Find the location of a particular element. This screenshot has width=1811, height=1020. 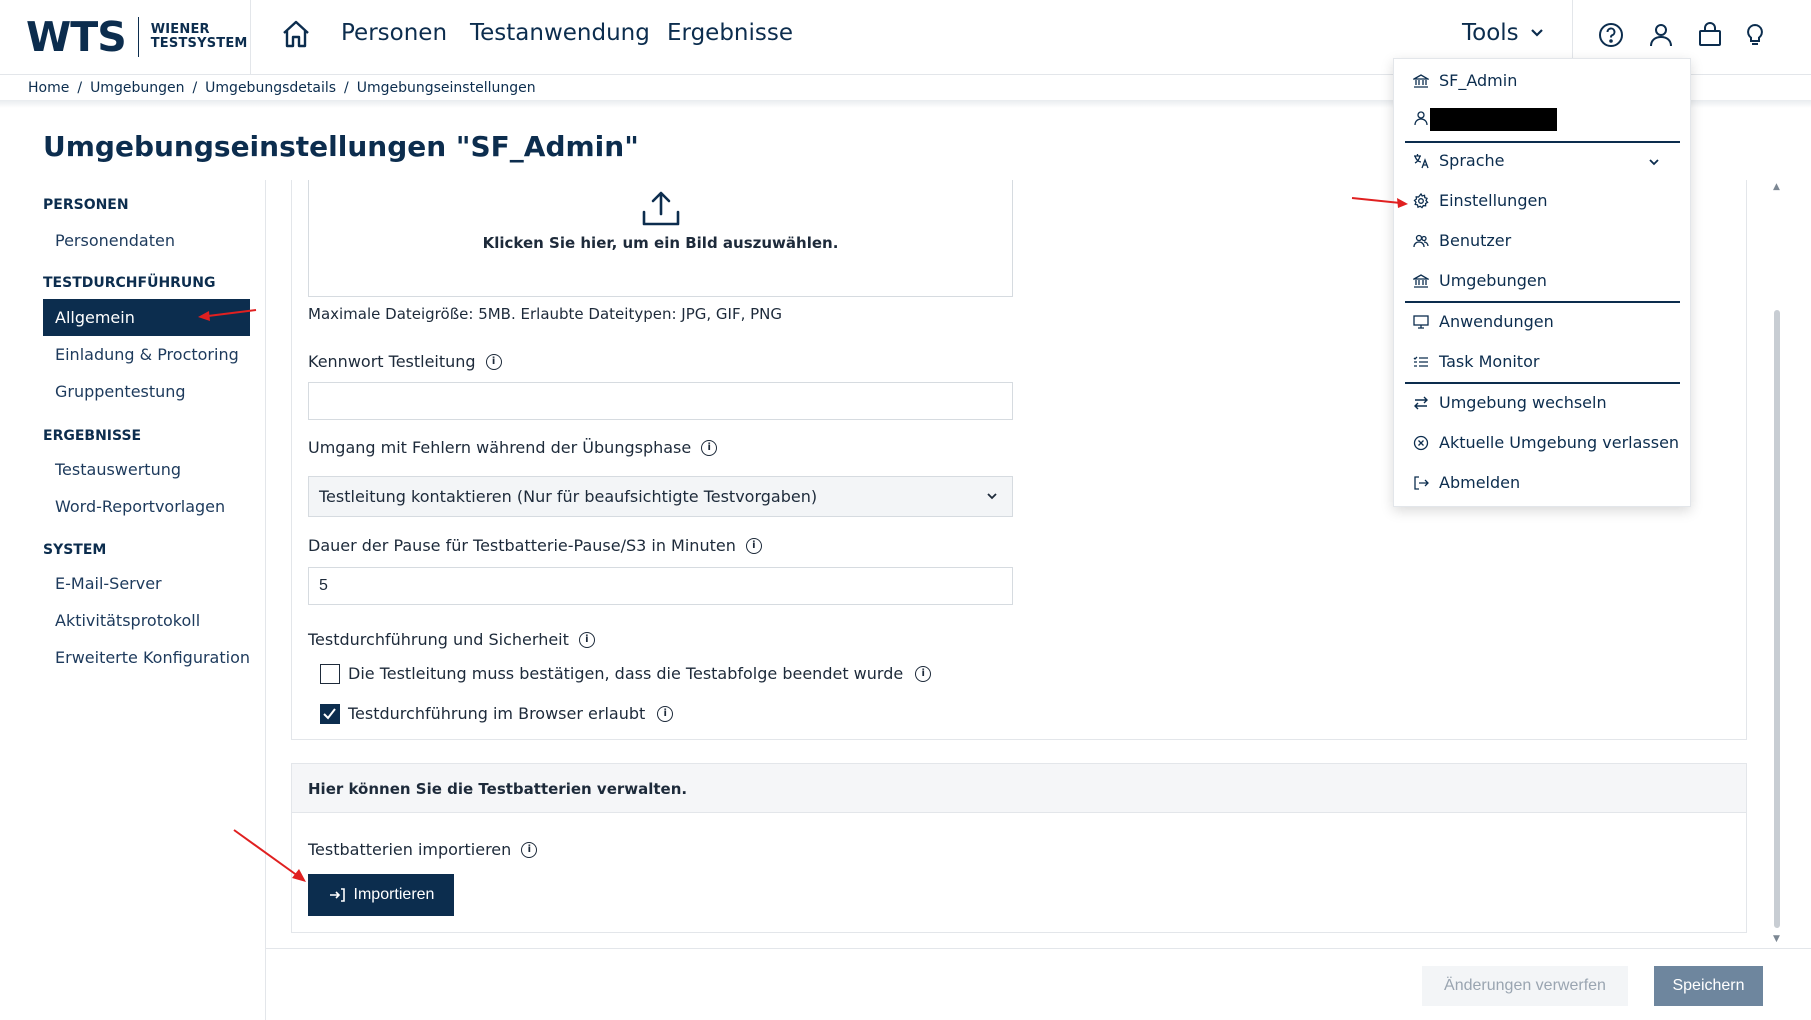

tools-menu-toggle: Tools is located at coordinates (1503, 33).